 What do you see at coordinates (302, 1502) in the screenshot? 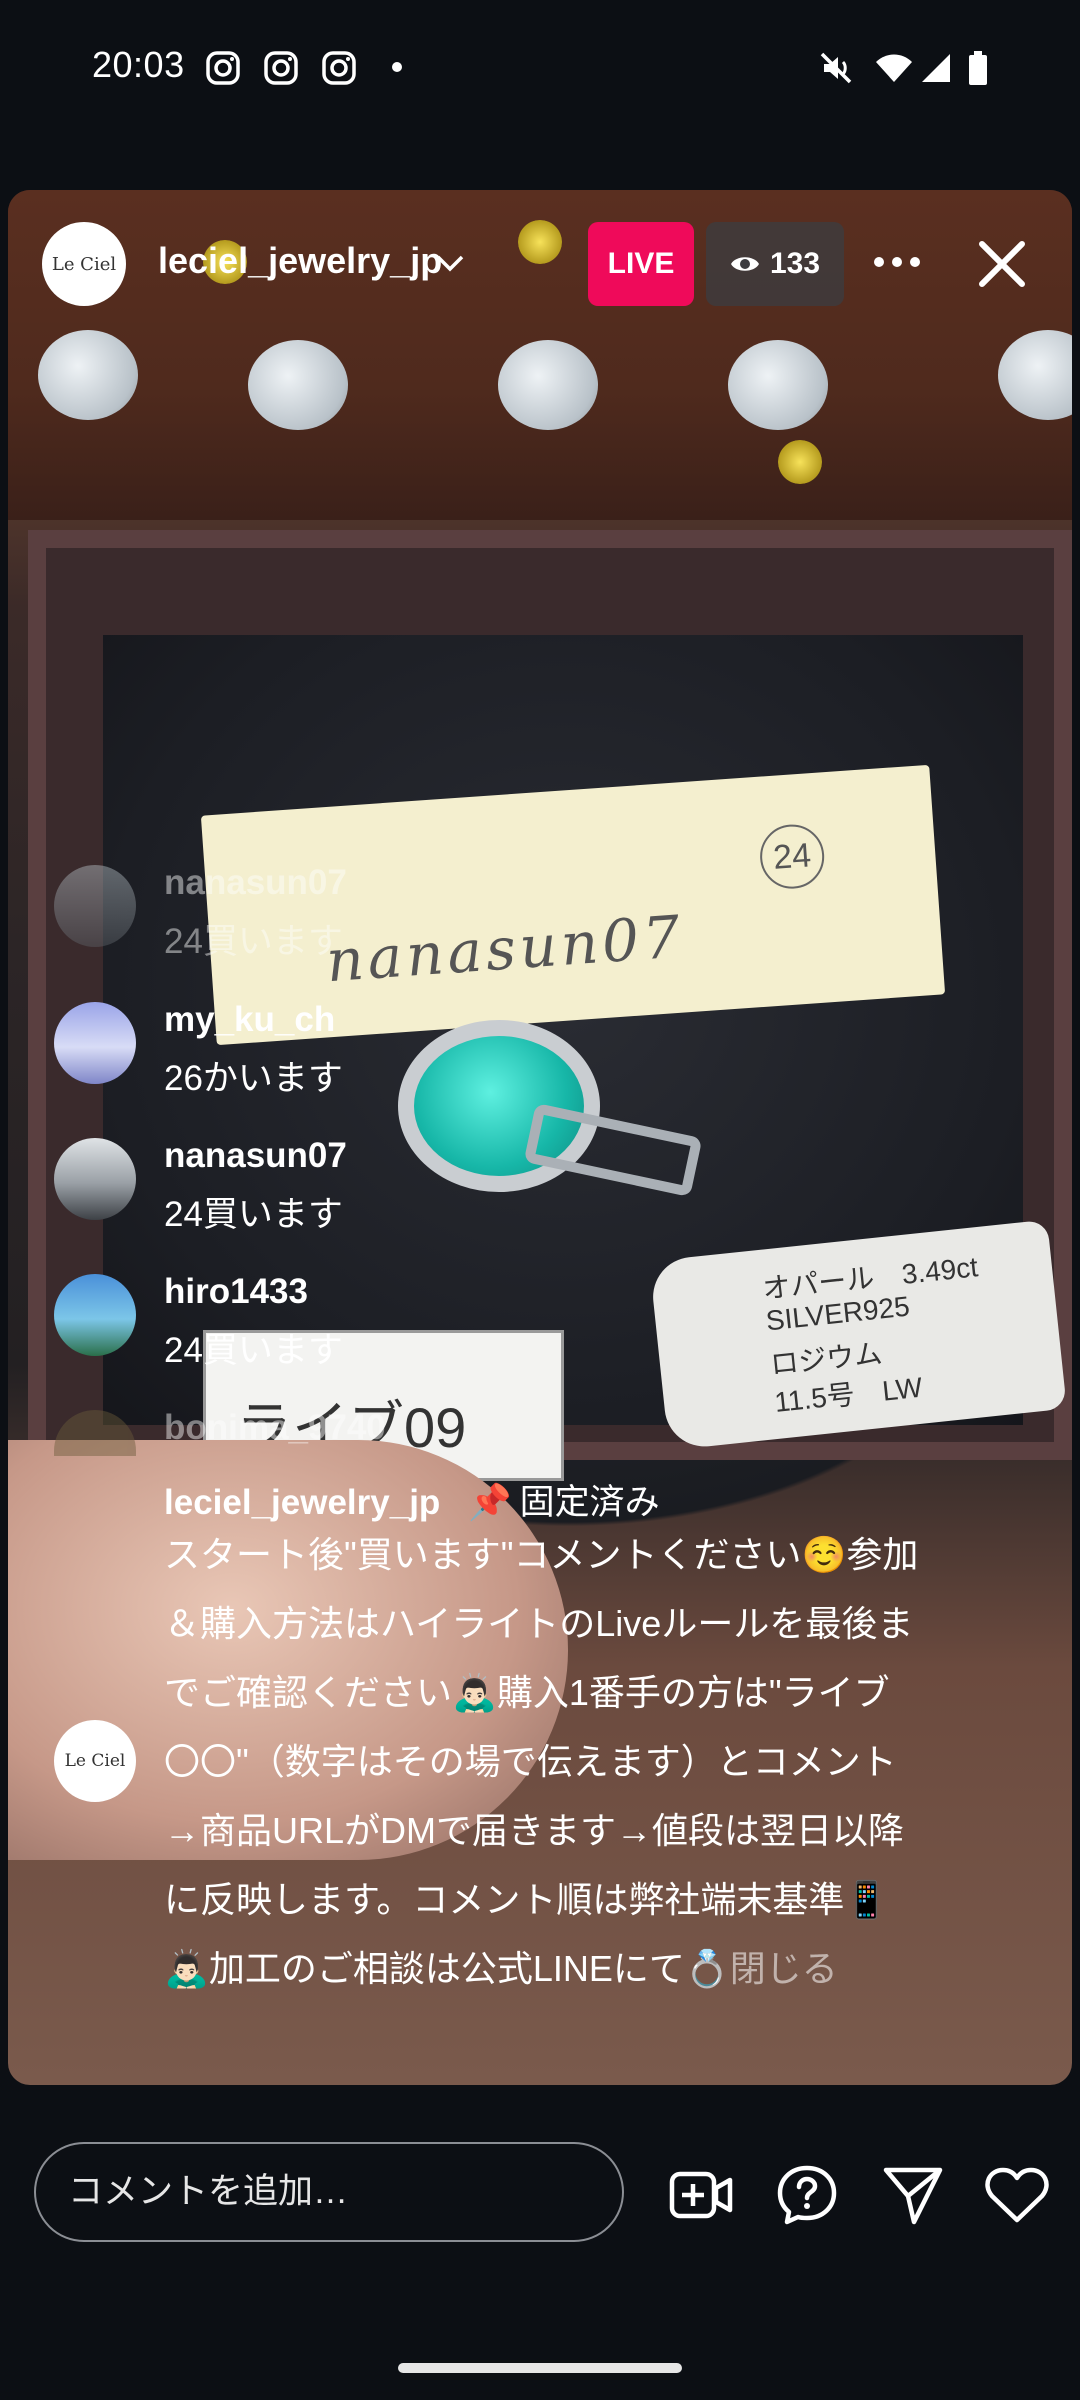
I see `pinned-username: leciel_jewelry_jp` at bounding box center [302, 1502].